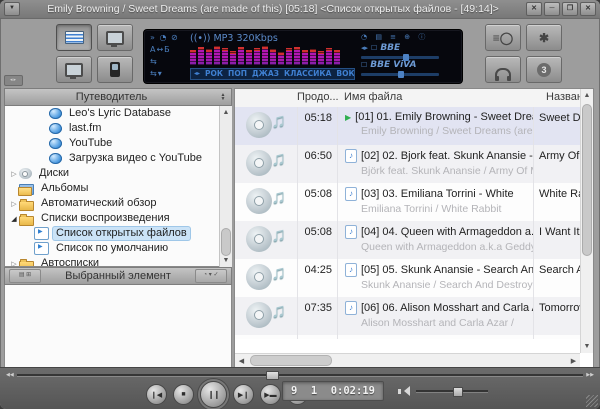 Image resolution: width=600 pixels, height=409 pixels. I want to click on eq-preset-chip: ДЖАЗ, so click(265, 73).